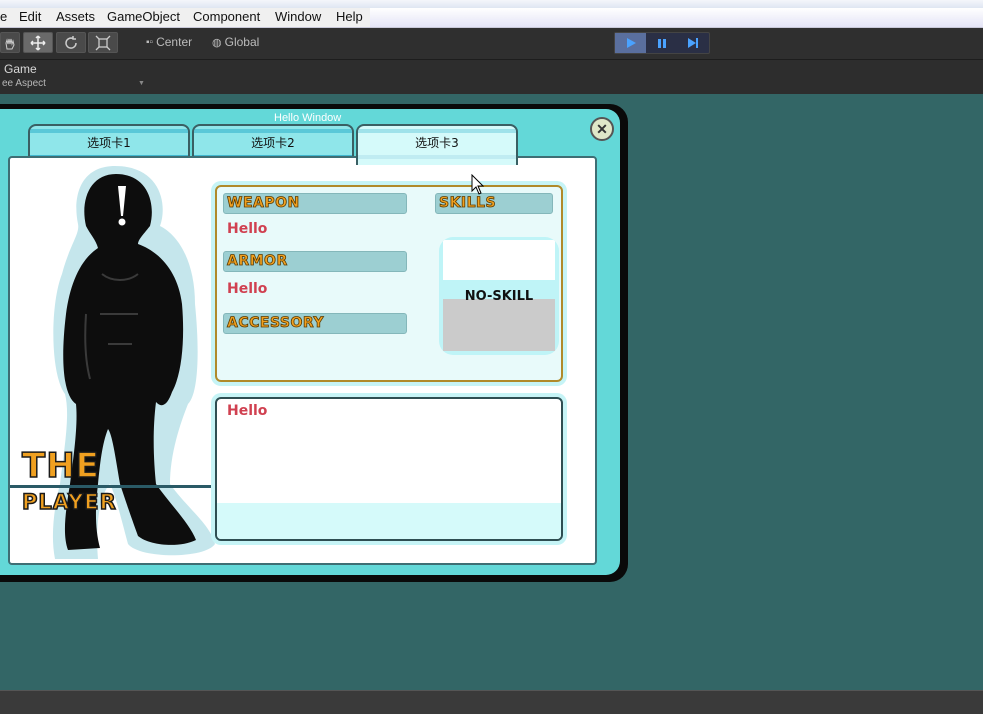  I want to click on menu-window: Window, so click(298, 16).